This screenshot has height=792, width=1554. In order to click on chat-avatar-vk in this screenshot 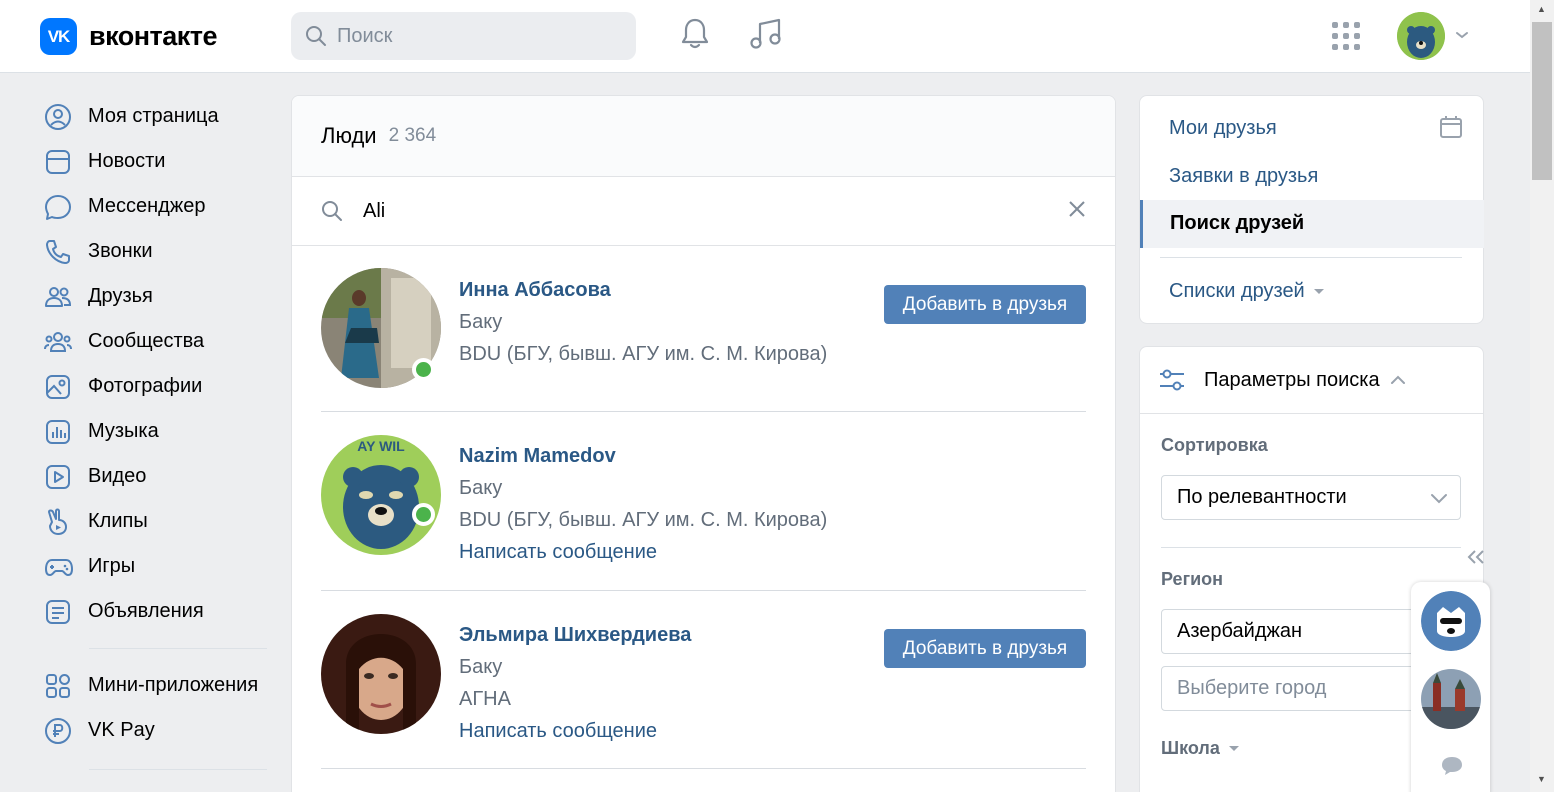, I will do `click(1451, 621)`.